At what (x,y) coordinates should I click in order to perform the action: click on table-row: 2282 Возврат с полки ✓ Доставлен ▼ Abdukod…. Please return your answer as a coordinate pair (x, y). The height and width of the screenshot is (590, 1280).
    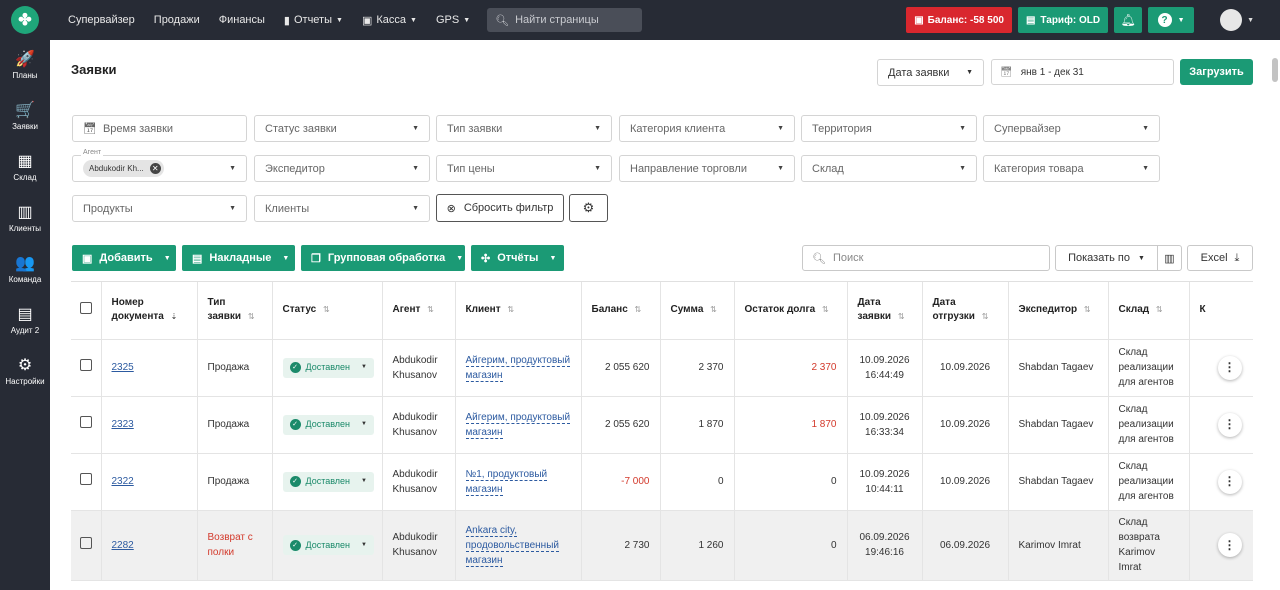
    Looking at the image, I should click on (662, 545).